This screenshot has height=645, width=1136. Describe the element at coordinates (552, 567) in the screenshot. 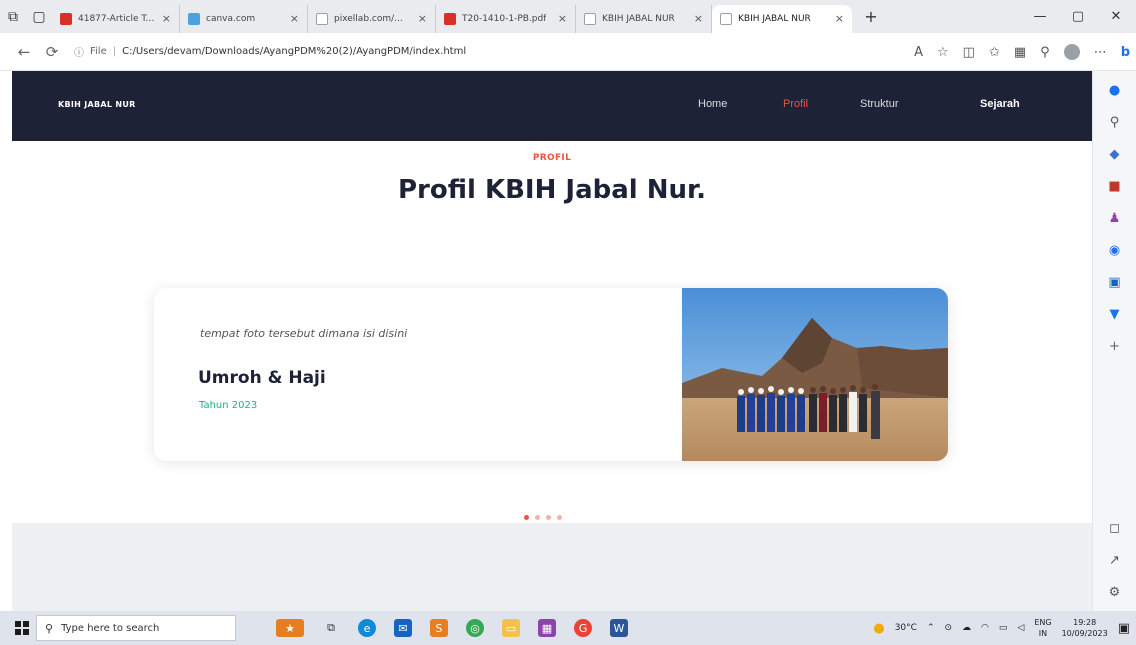

I see `next-section-background` at that location.